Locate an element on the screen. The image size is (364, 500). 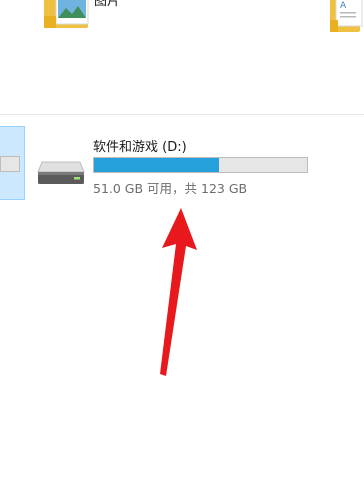
selected-drive-usage-bar is located at coordinates (10, 164).